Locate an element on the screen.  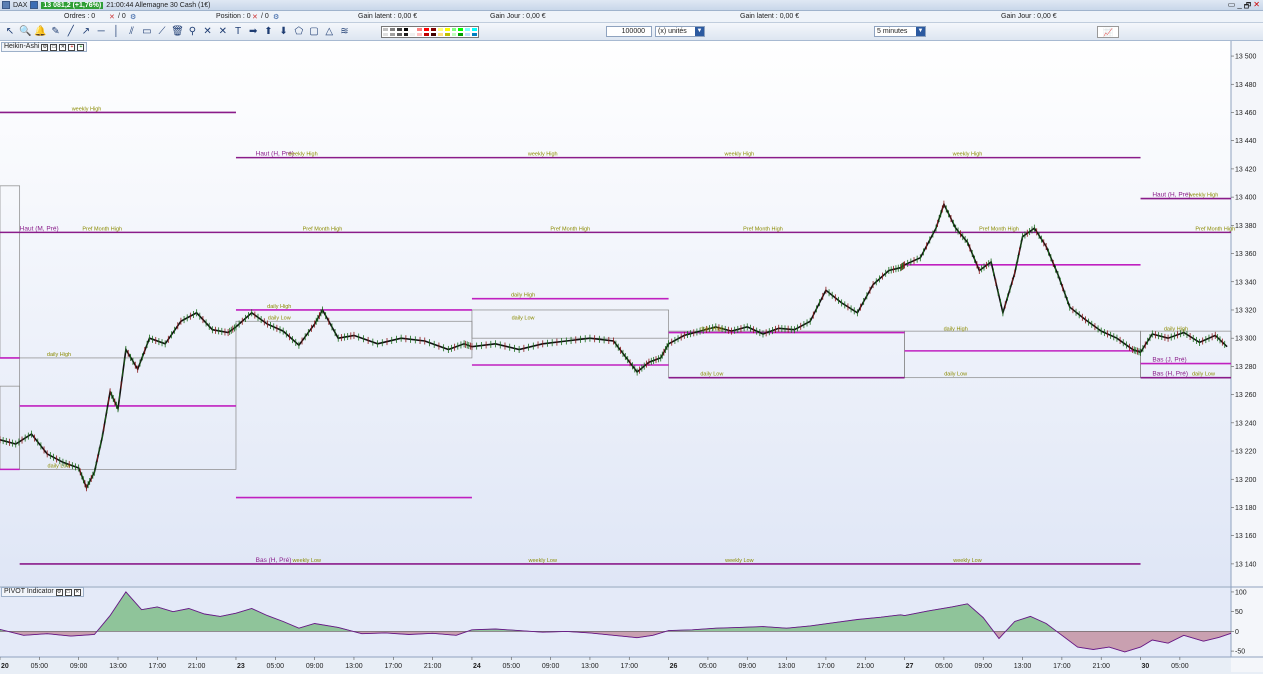
box-icon: ▢ is located at coordinates (314, 32).